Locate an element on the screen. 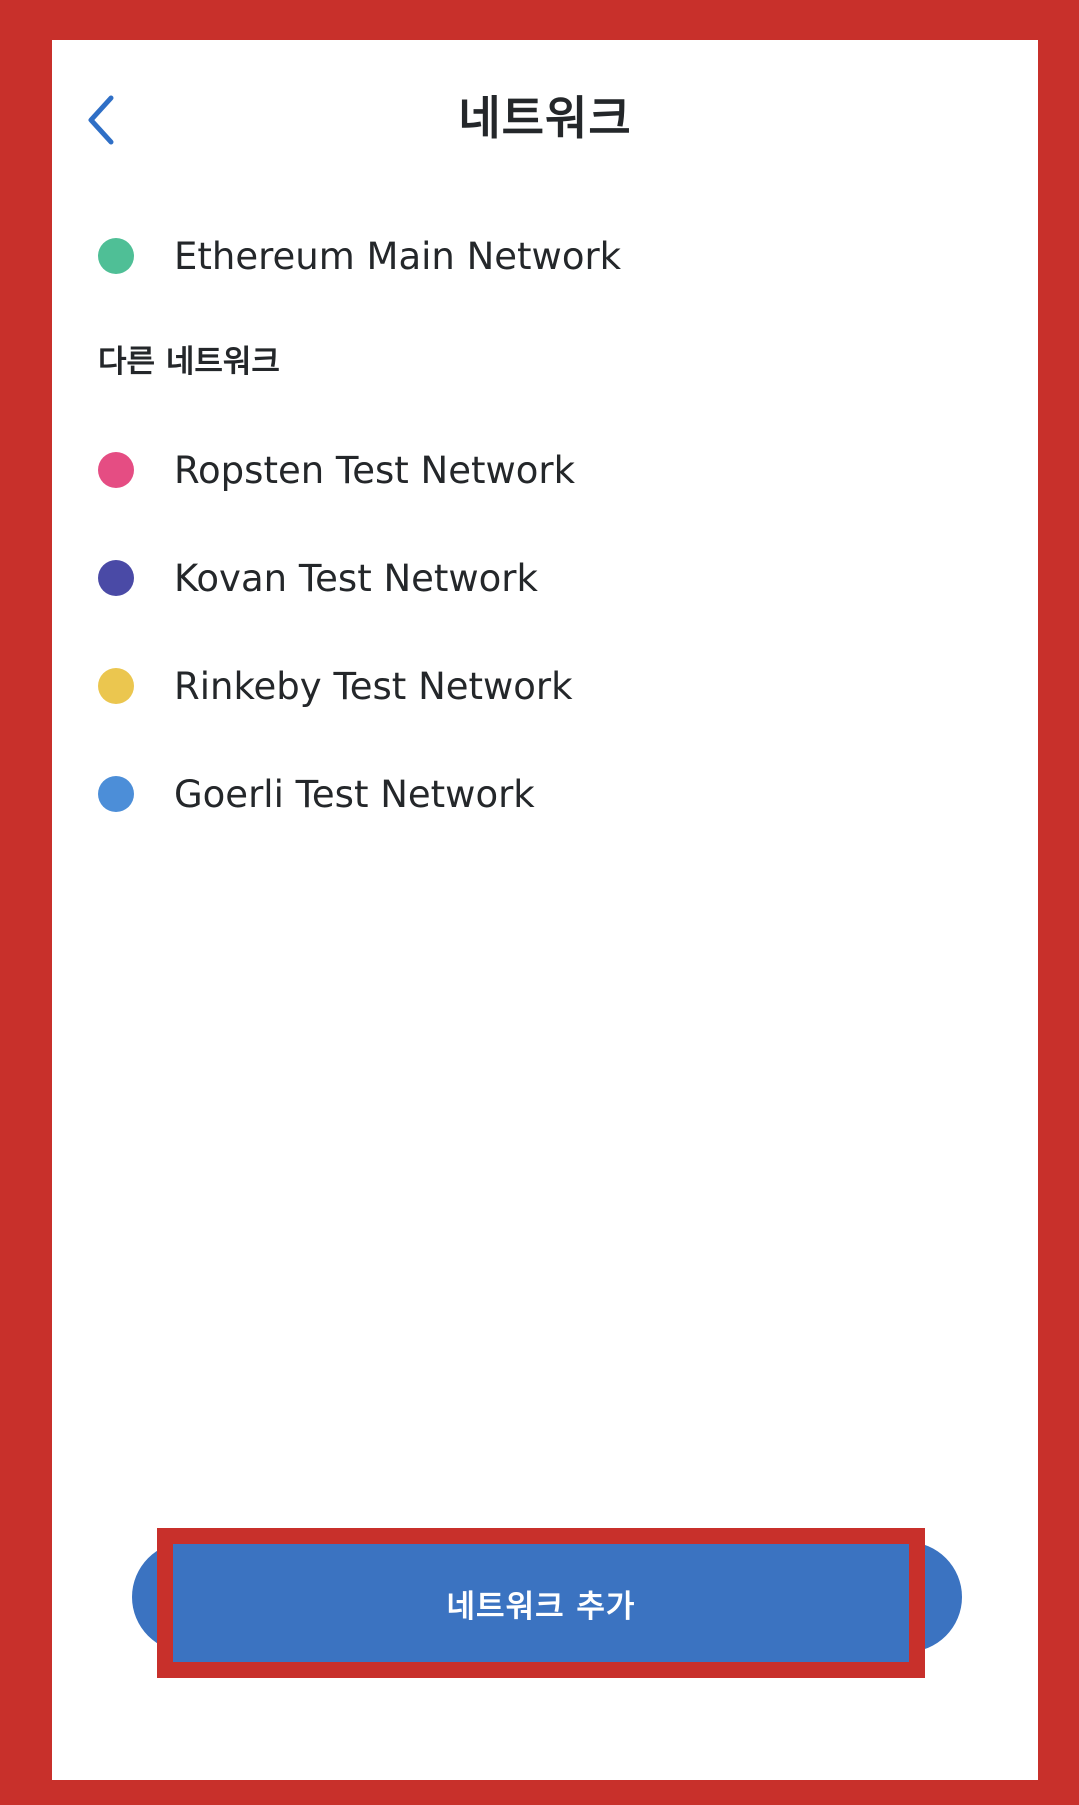 The height and width of the screenshot is (1805, 1079). network-label: Goerli Test Network is located at coordinates (354, 794).